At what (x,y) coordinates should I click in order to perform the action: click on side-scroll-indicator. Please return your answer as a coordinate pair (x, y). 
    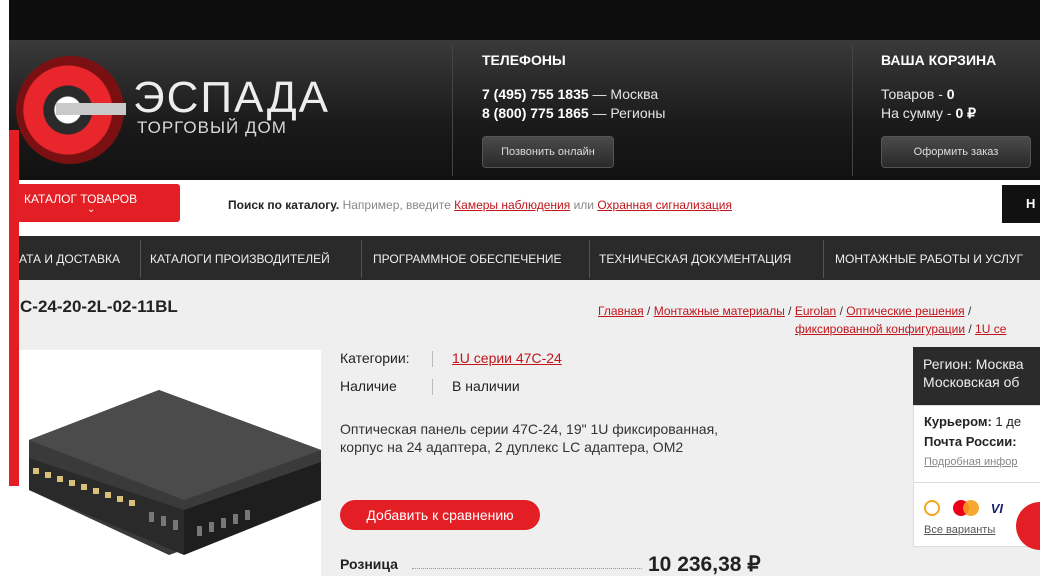
    Looking at the image, I should click on (14, 308).